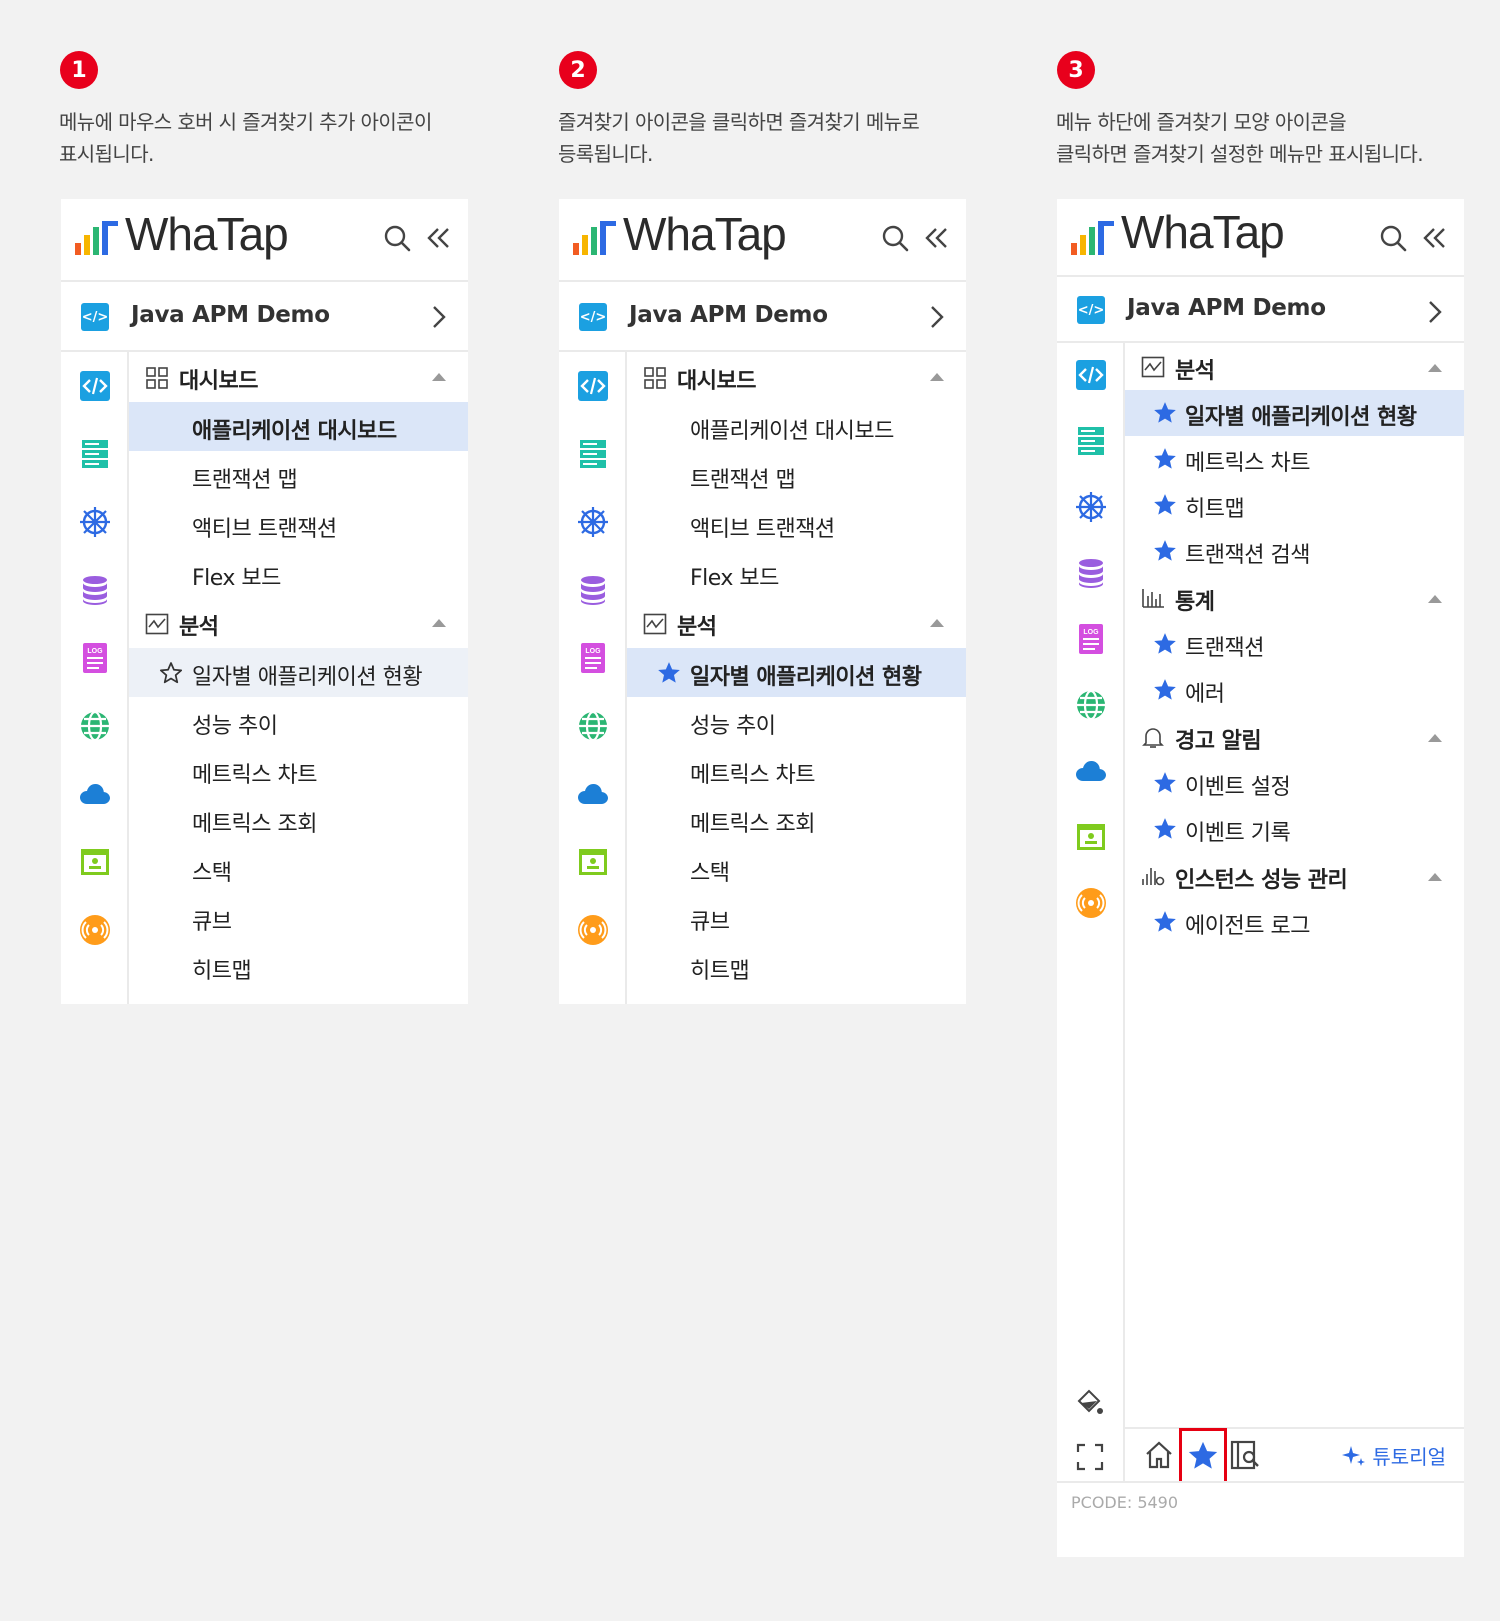 Image resolution: width=1500 pixels, height=1621 pixels. I want to click on menu-item: 트랜잭션 검색, so click(1294, 551).